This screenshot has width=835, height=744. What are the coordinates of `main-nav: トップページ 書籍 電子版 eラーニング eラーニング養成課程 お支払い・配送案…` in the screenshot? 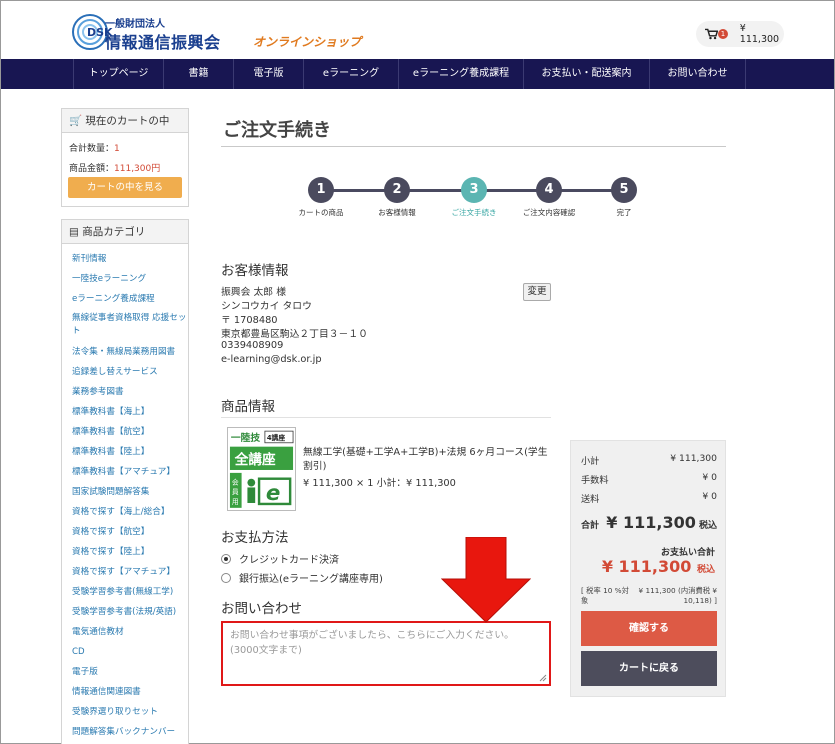 It's located at (417, 74).